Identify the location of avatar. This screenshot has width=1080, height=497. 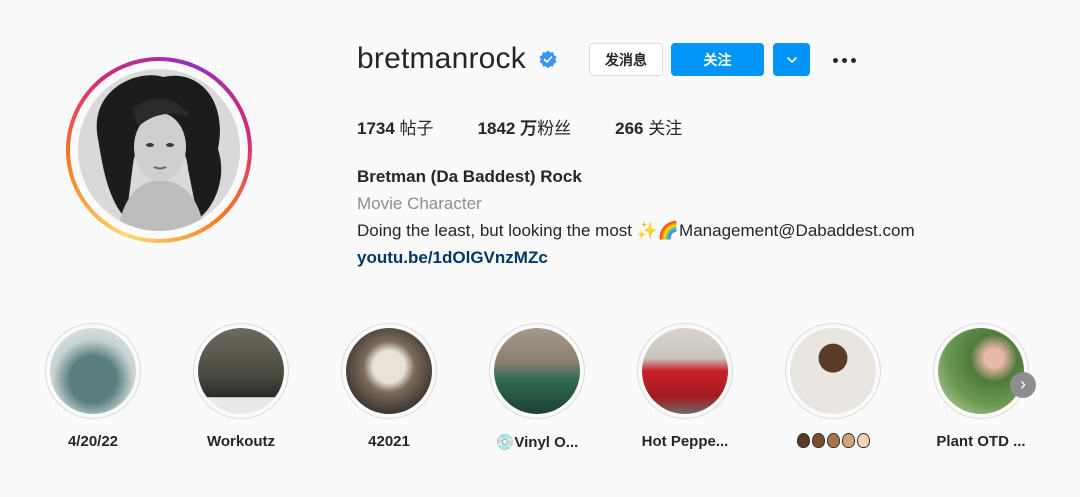
(159, 150).